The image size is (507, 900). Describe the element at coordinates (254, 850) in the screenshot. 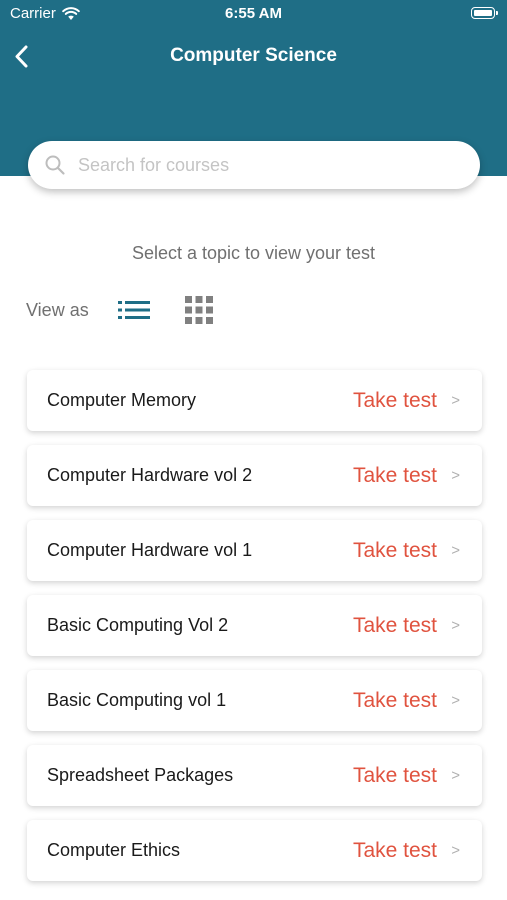

I see `topic-card-computer-ethics: Computer Ethics Take test >` at that location.